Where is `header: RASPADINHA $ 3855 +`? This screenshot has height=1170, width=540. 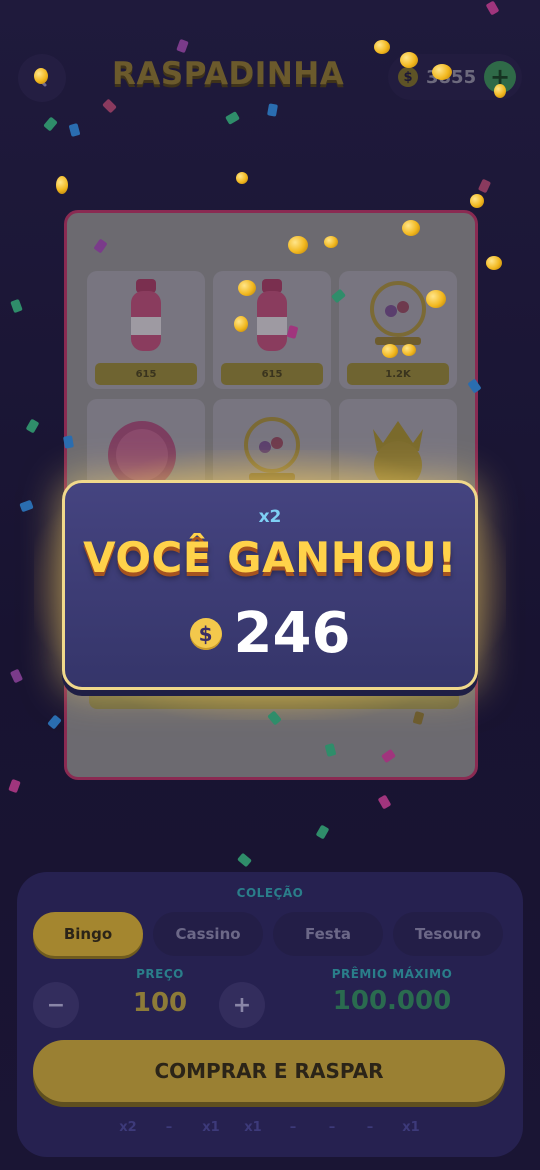 header: RASPADINHA $ 3855 + is located at coordinates (270, 75).